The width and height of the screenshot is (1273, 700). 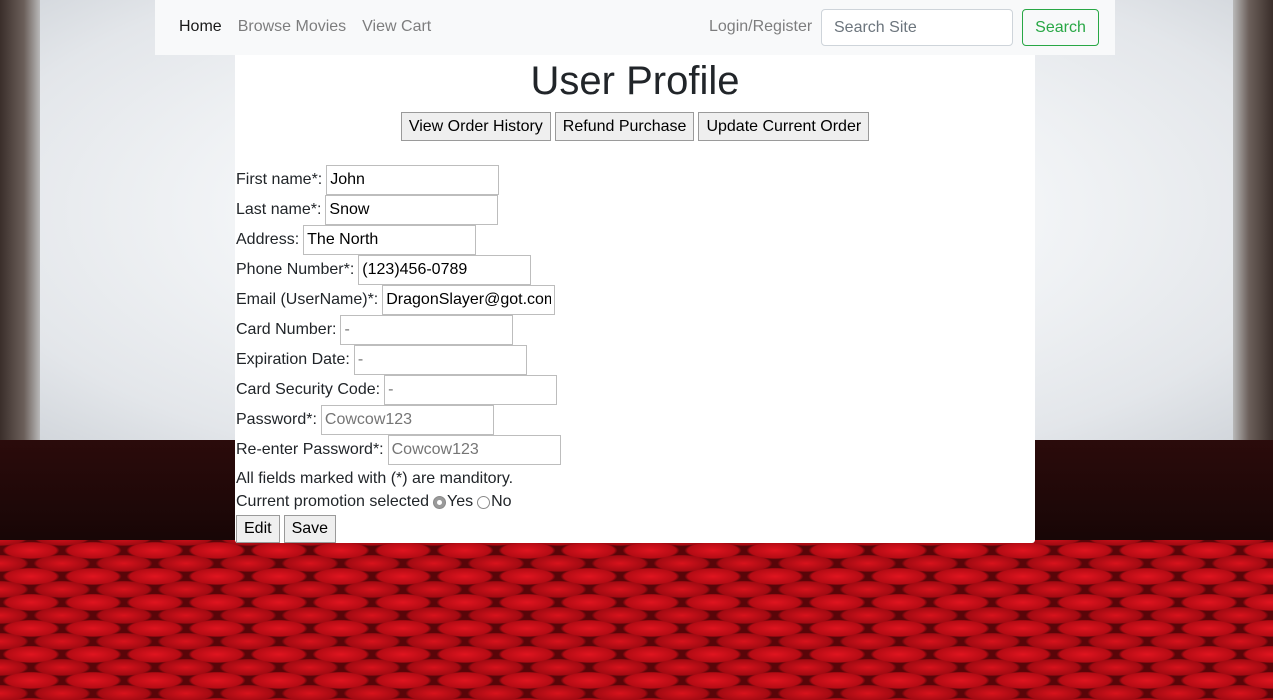 I want to click on phone-field, so click(x=445, y=270).